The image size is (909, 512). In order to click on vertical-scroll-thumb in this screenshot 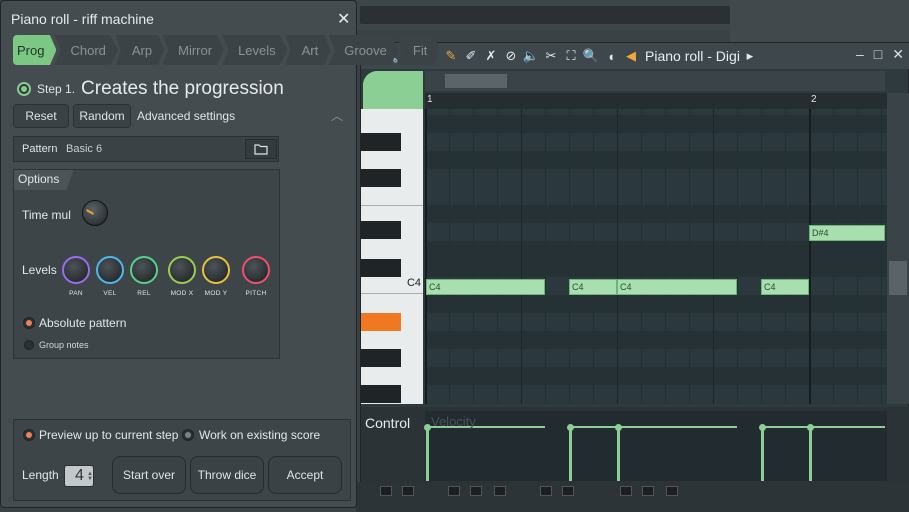, I will do `click(898, 278)`.